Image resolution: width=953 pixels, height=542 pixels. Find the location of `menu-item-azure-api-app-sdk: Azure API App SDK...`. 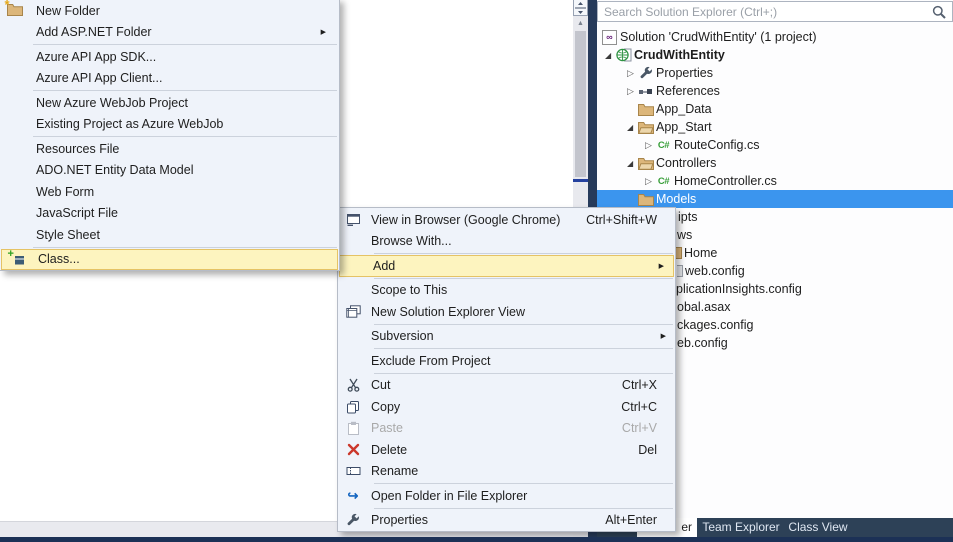

menu-item-azure-api-app-sdk: Azure API App SDK... is located at coordinates (169, 57).